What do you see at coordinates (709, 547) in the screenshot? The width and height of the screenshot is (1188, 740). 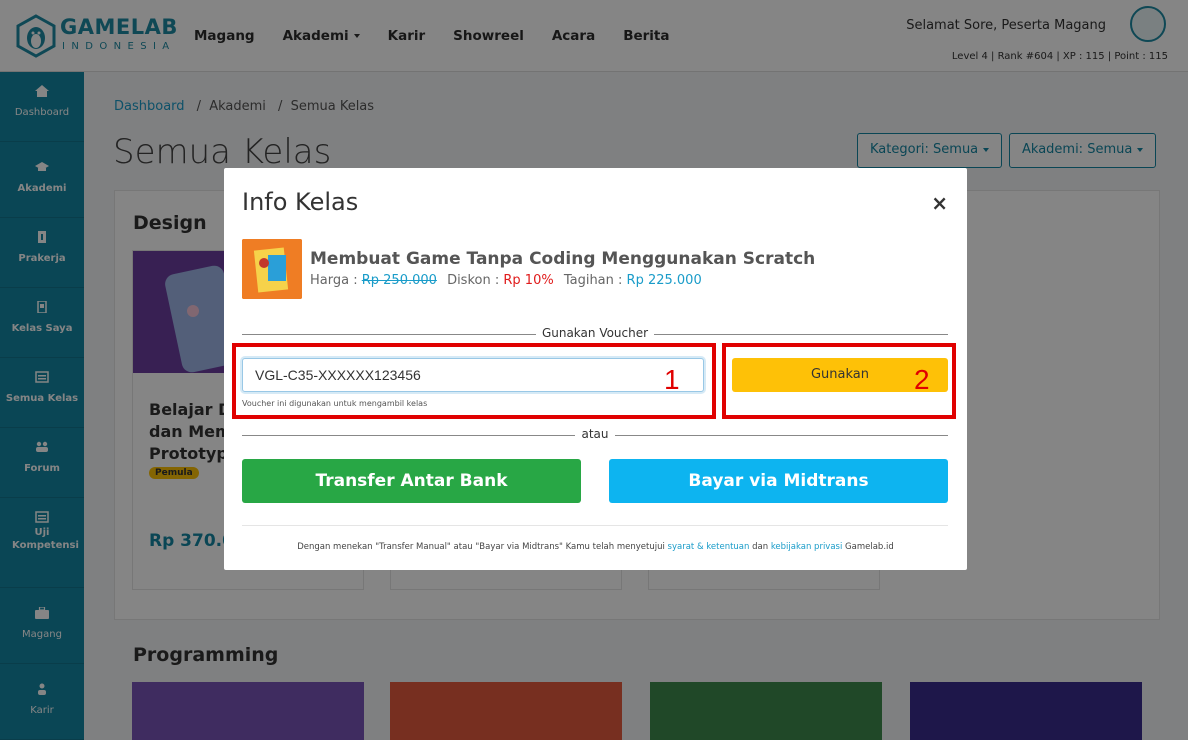 I see `terms-link: syarat & ketentuan` at bounding box center [709, 547].